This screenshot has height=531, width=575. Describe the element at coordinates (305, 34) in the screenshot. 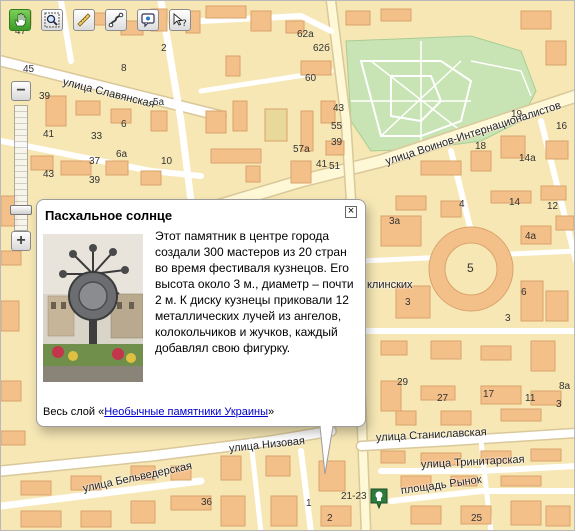

I see `house-number: 62а` at that location.